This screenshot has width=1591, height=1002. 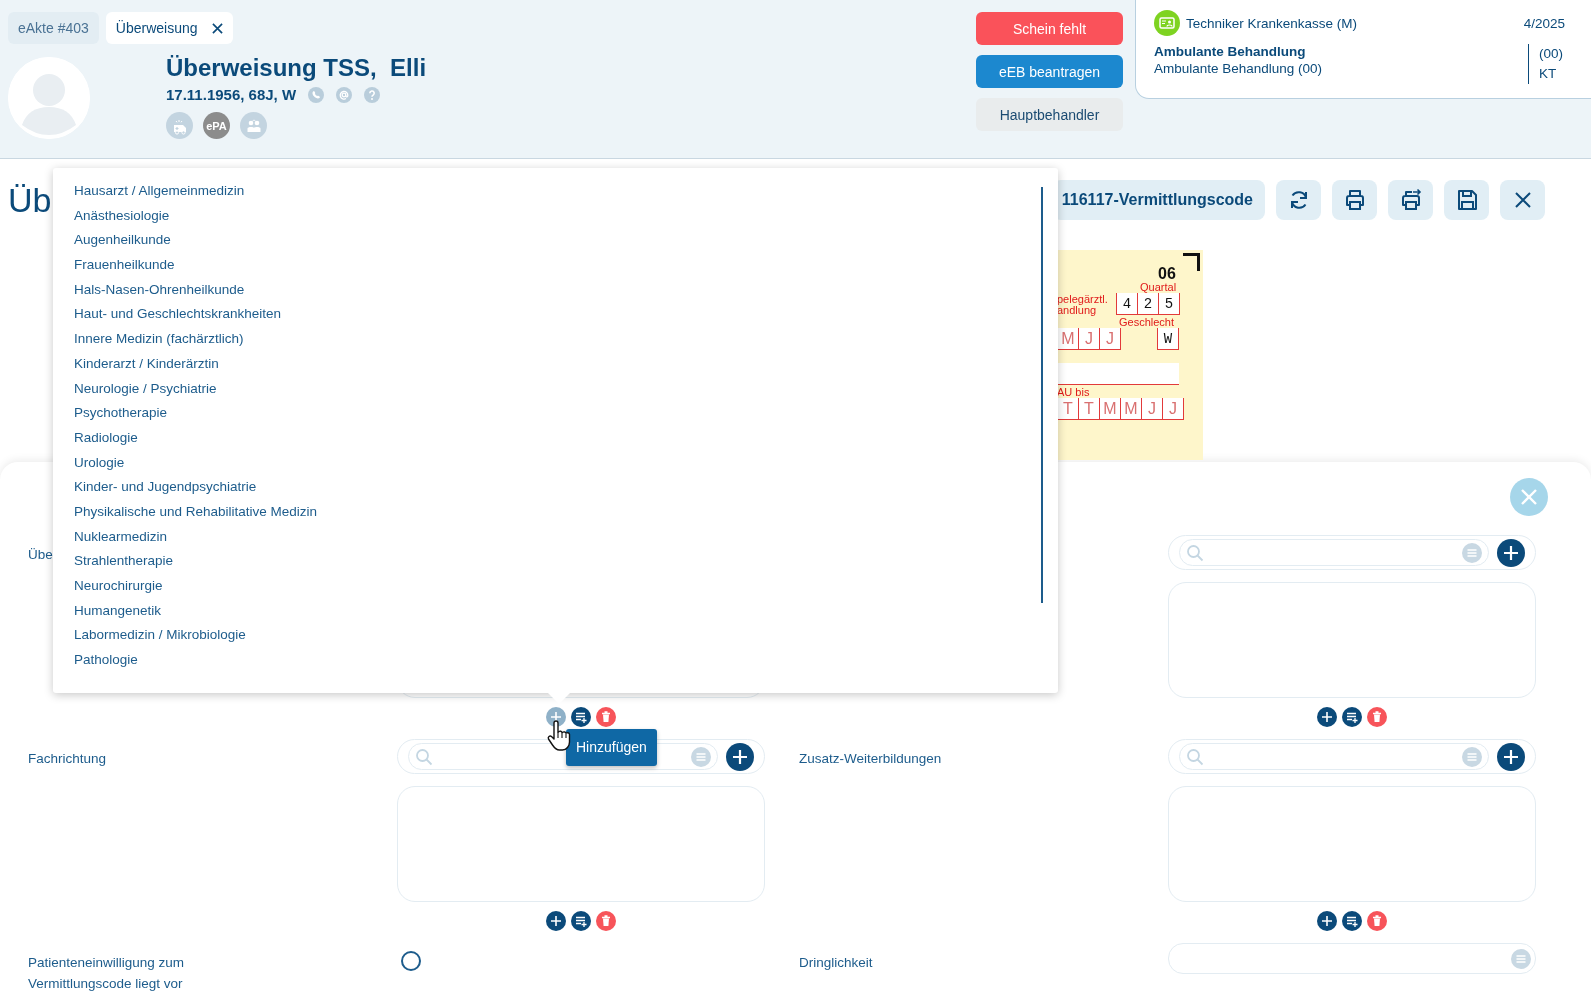 What do you see at coordinates (1191, 262) in the screenshot?
I see `corner-mark` at bounding box center [1191, 262].